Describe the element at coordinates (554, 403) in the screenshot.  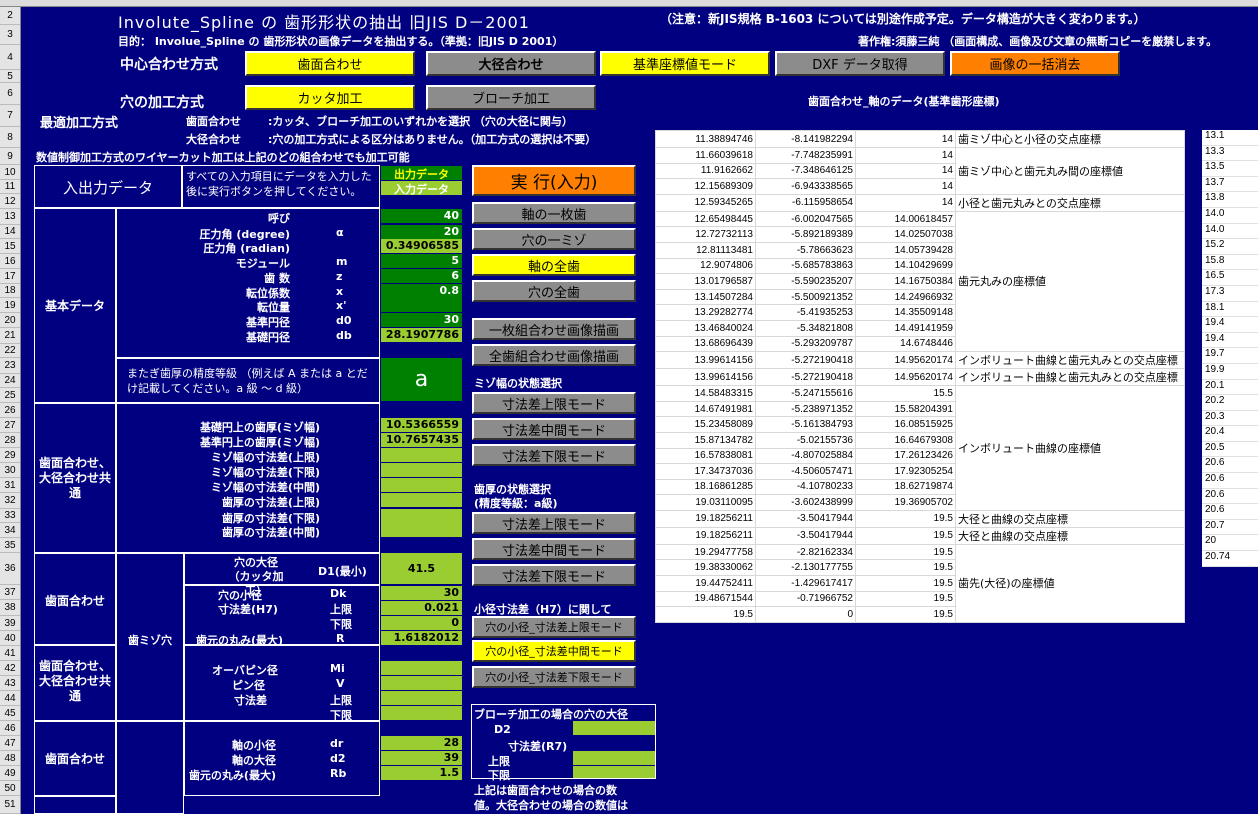
I see `slot-upper-mode-button: 寸法差上限モード` at that location.